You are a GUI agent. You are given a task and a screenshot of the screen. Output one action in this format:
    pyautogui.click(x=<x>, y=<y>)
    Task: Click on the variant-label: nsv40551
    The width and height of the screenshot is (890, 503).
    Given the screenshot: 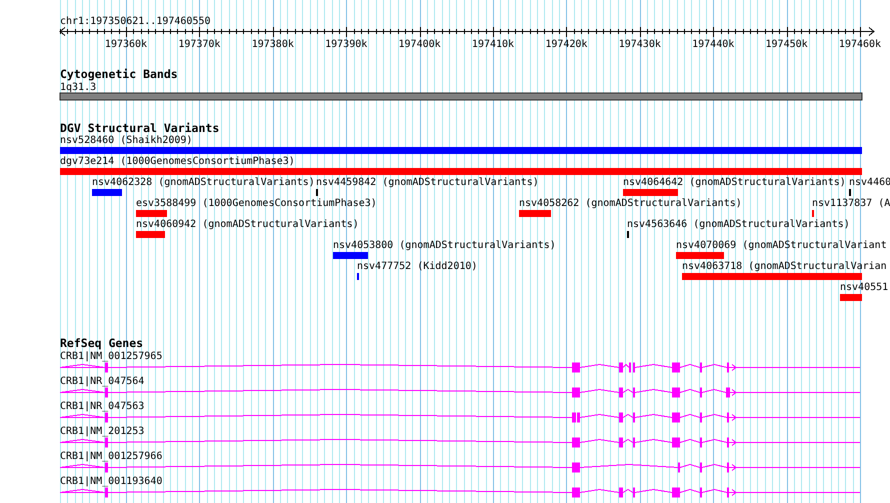 What is the action you would take?
    pyautogui.click(x=864, y=287)
    